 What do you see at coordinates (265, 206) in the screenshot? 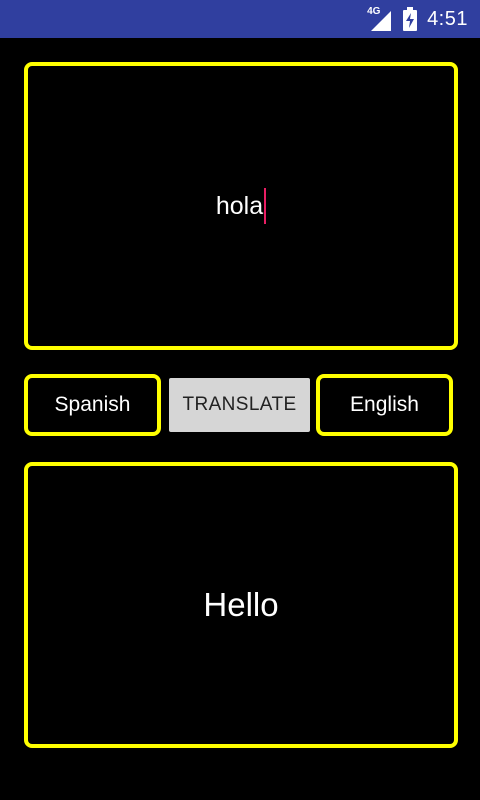
I see `text-cursor` at bounding box center [265, 206].